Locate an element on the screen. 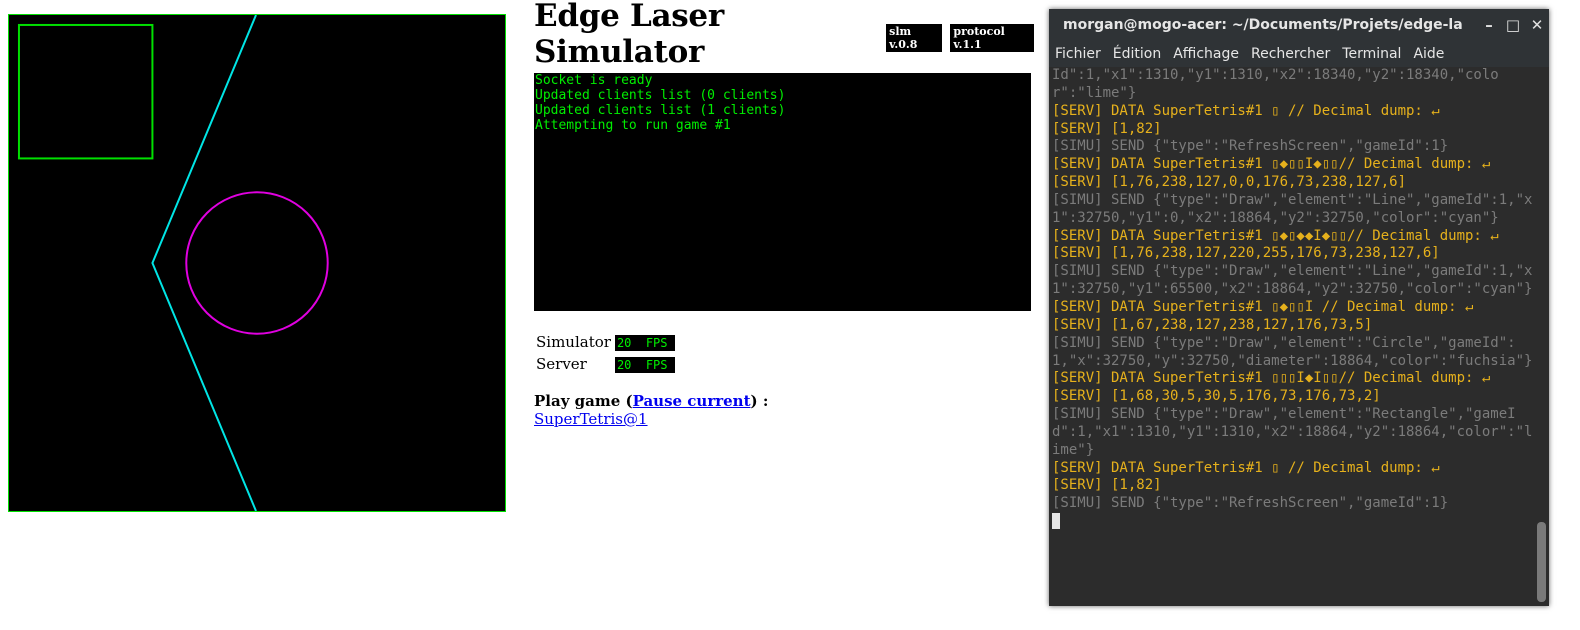  fps-row: Simulator 20 FPS is located at coordinates (605, 342).